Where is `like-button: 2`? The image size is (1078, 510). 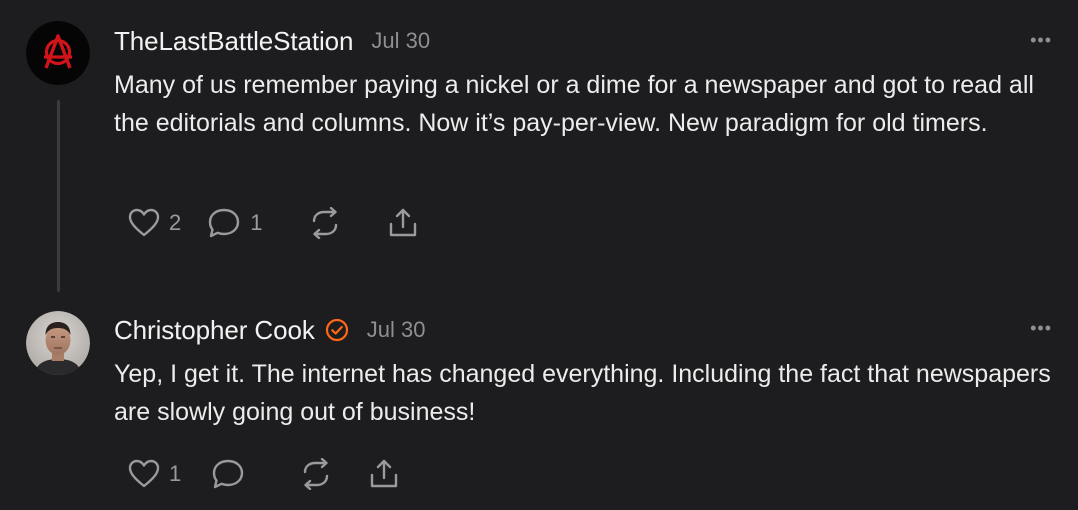 like-button: 2 is located at coordinates (154, 223).